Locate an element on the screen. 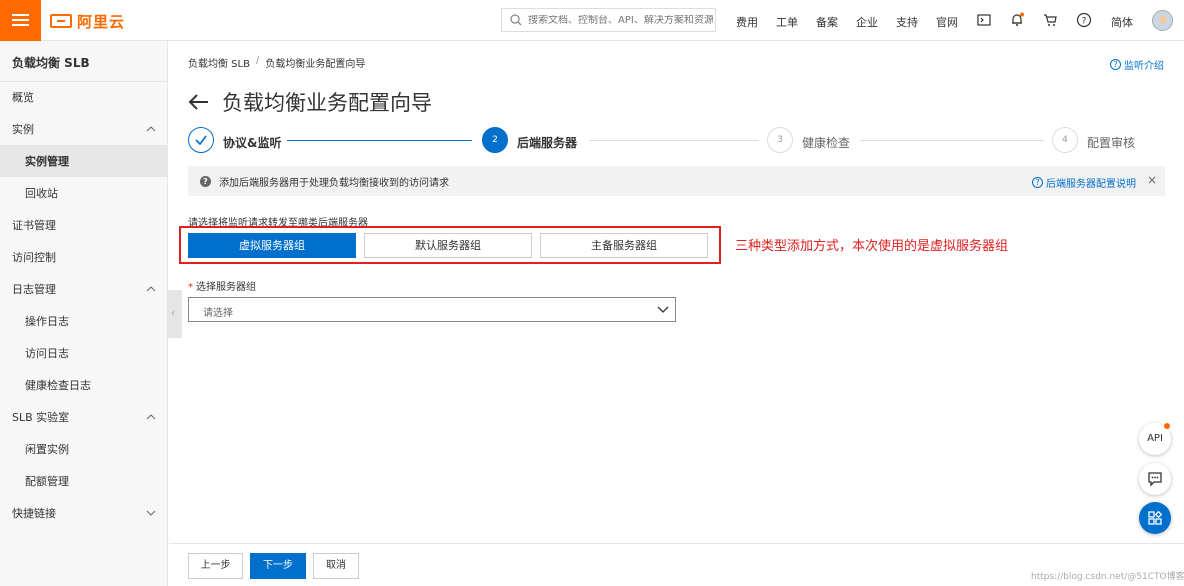 The width and height of the screenshot is (1184, 586). search-box is located at coordinates (608, 20).